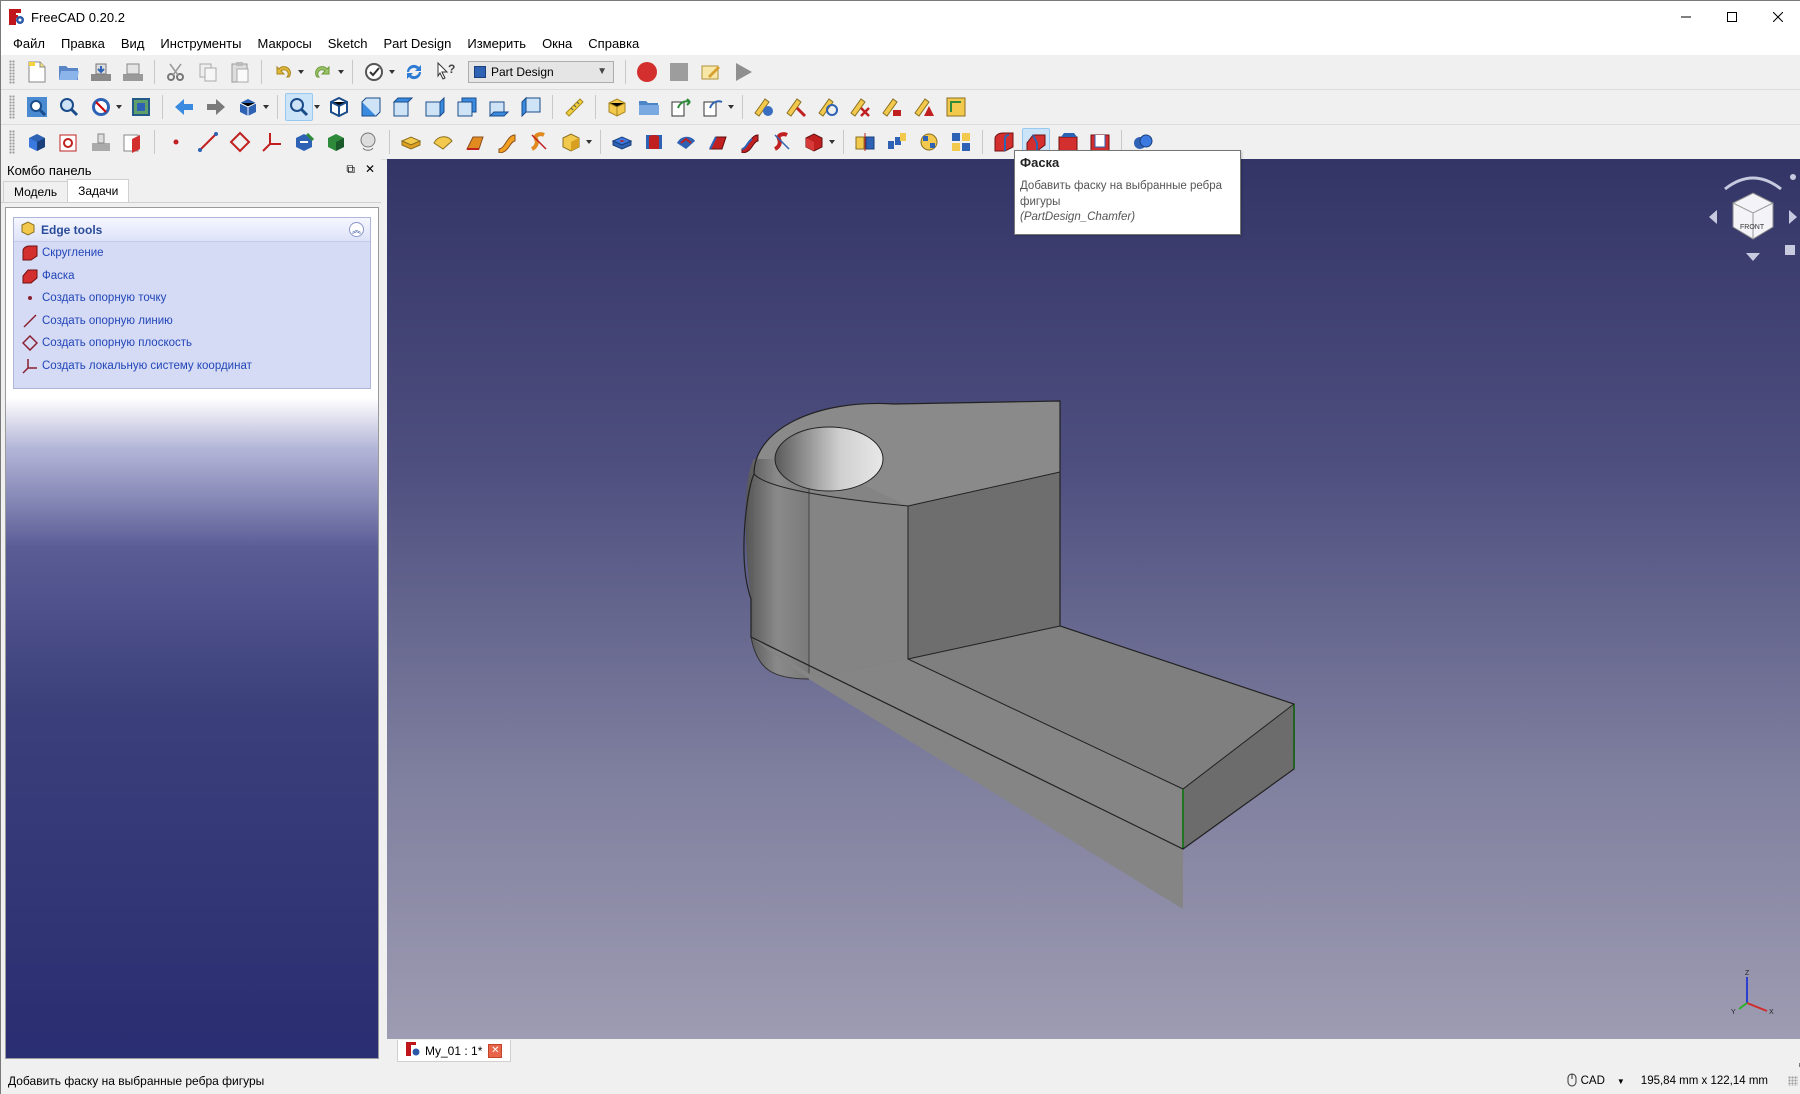  Describe the element at coordinates (403, 107) in the screenshot. I see `view-top-button` at that location.